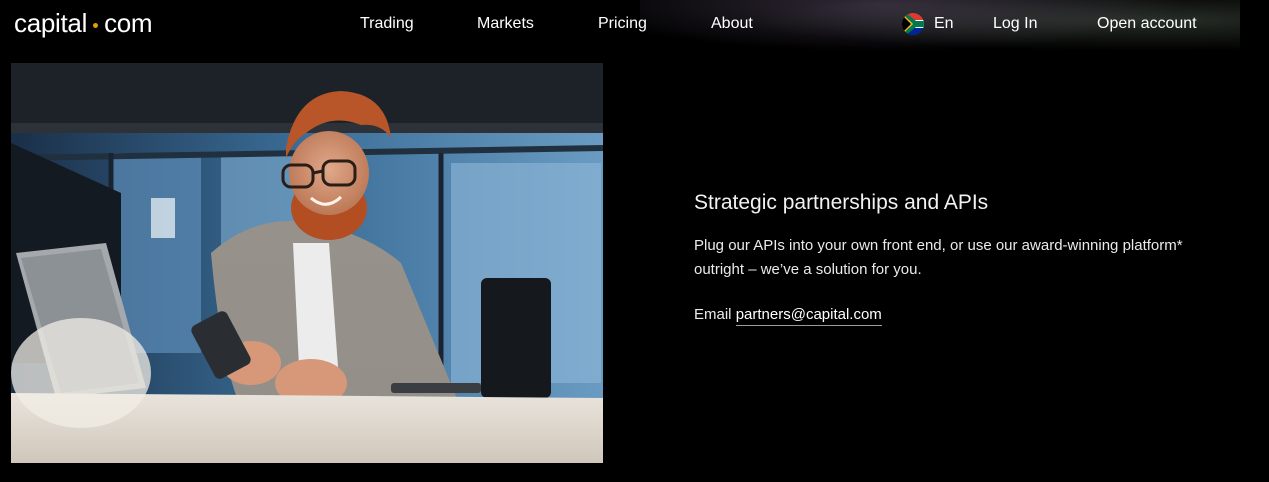  What do you see at coordinates (913, 24) in the screenshot?
I see `south-africa-flag-icon` at bounding box center [913, 24].